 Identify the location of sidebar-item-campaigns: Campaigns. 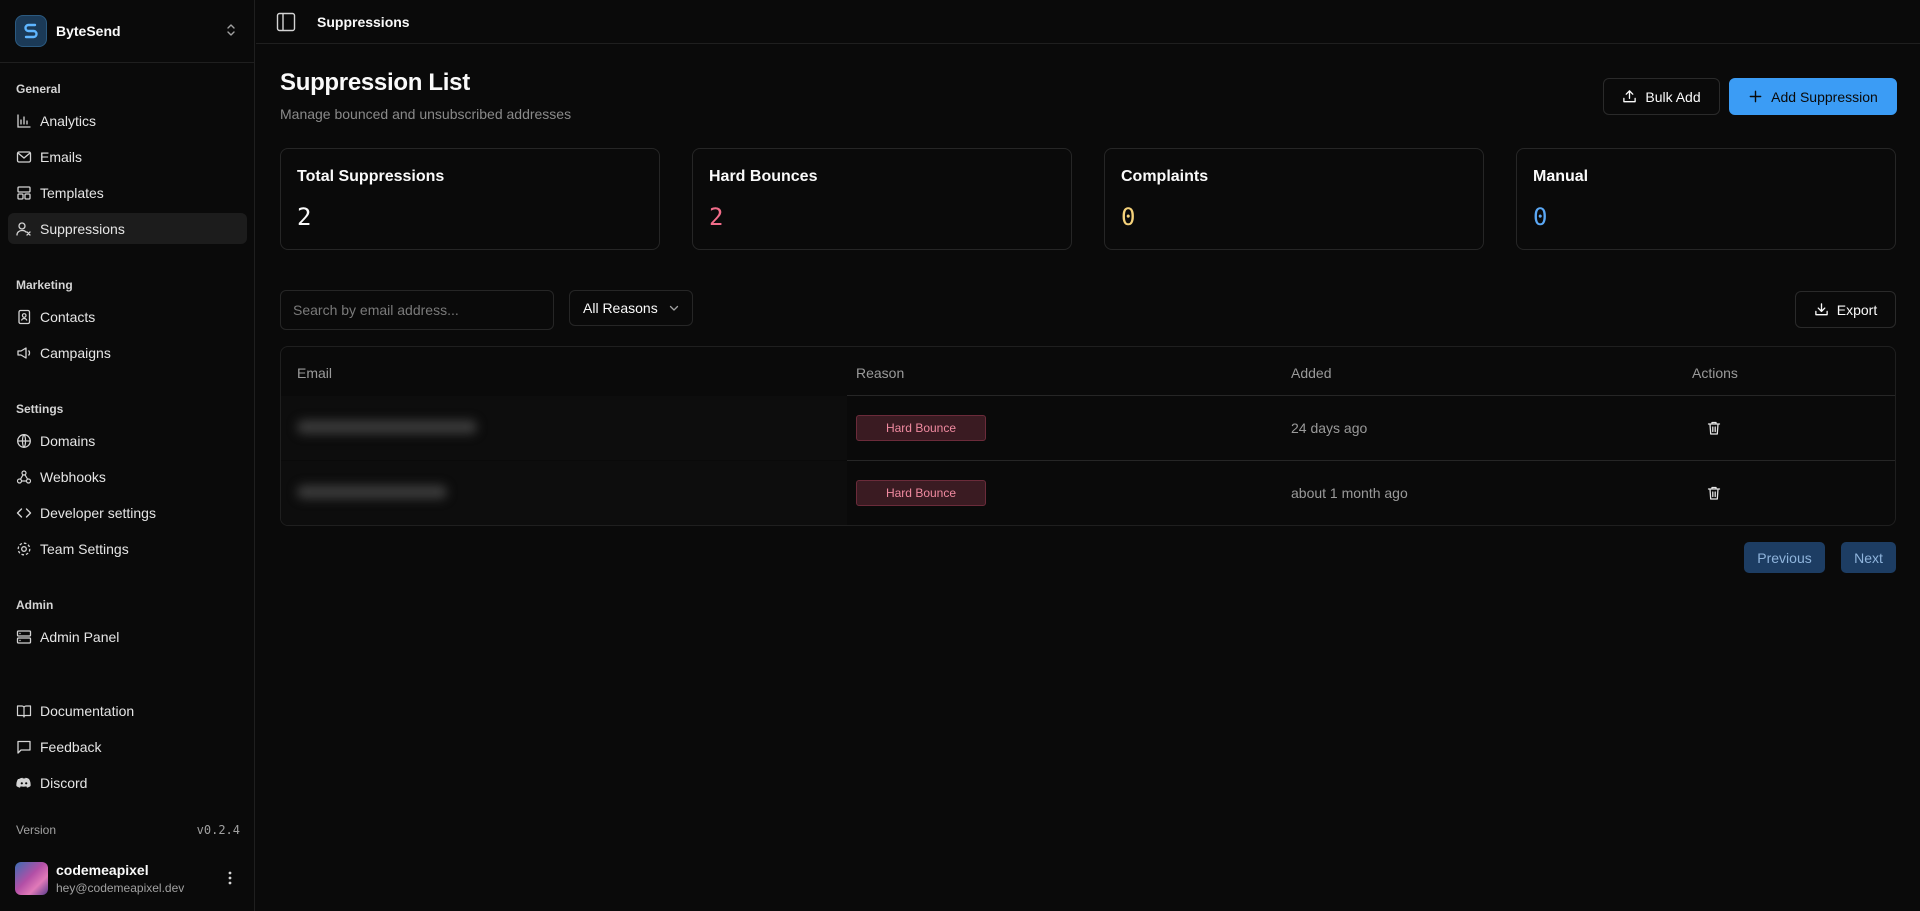
(127, 352).